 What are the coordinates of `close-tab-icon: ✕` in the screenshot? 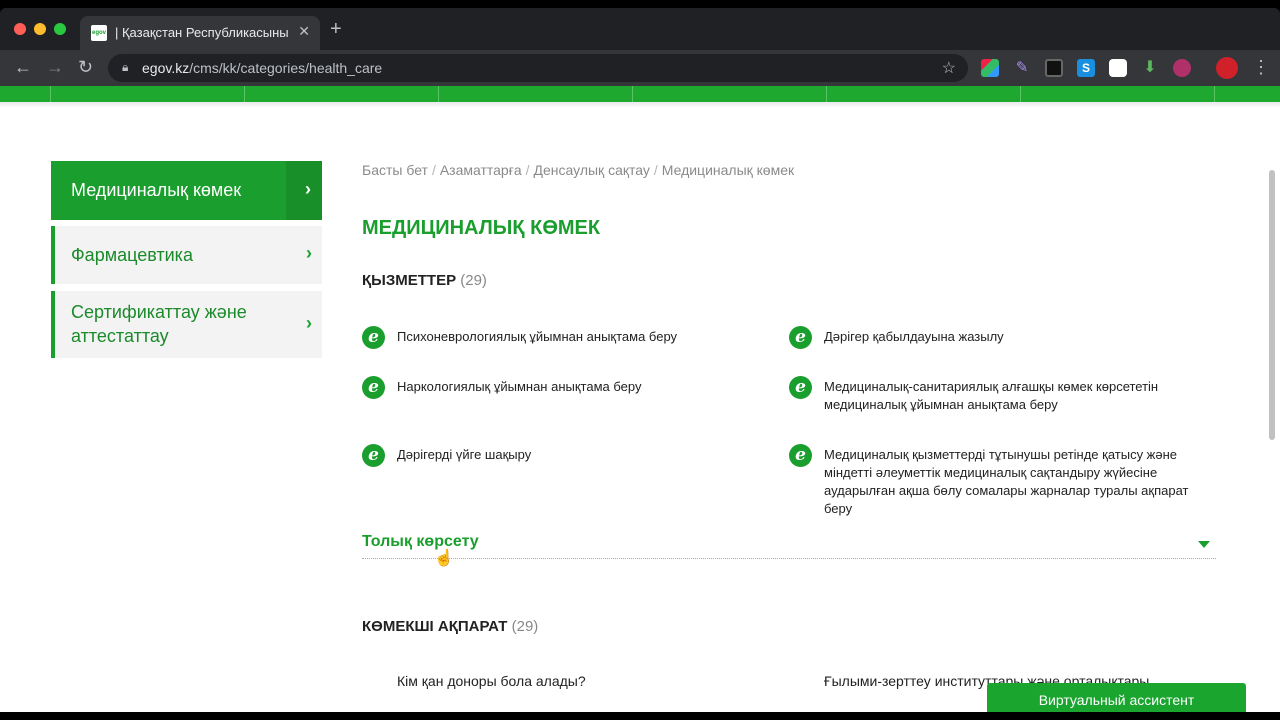 It's located at (304, 31).